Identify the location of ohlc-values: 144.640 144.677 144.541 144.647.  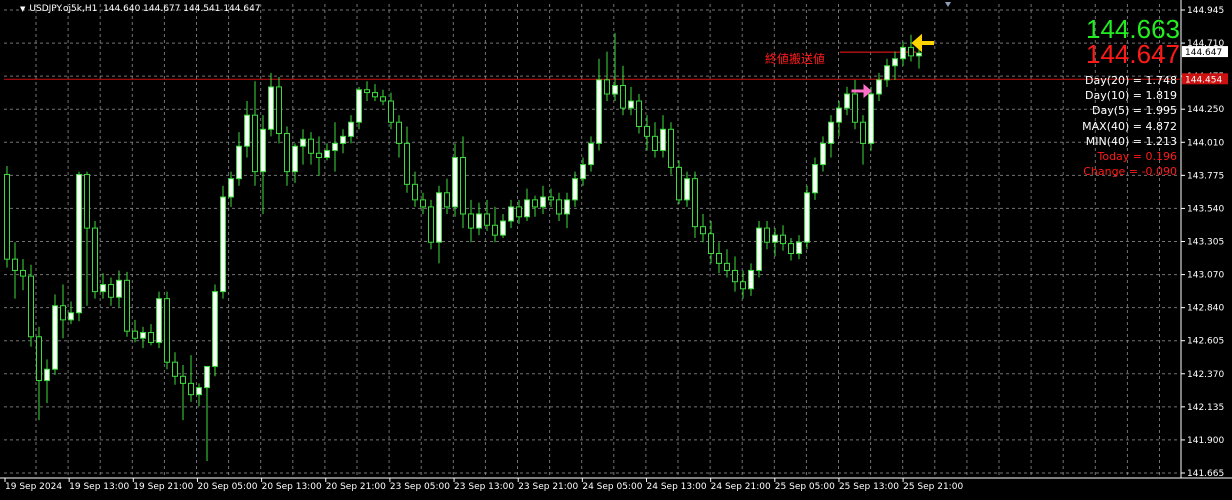
(182, 9).